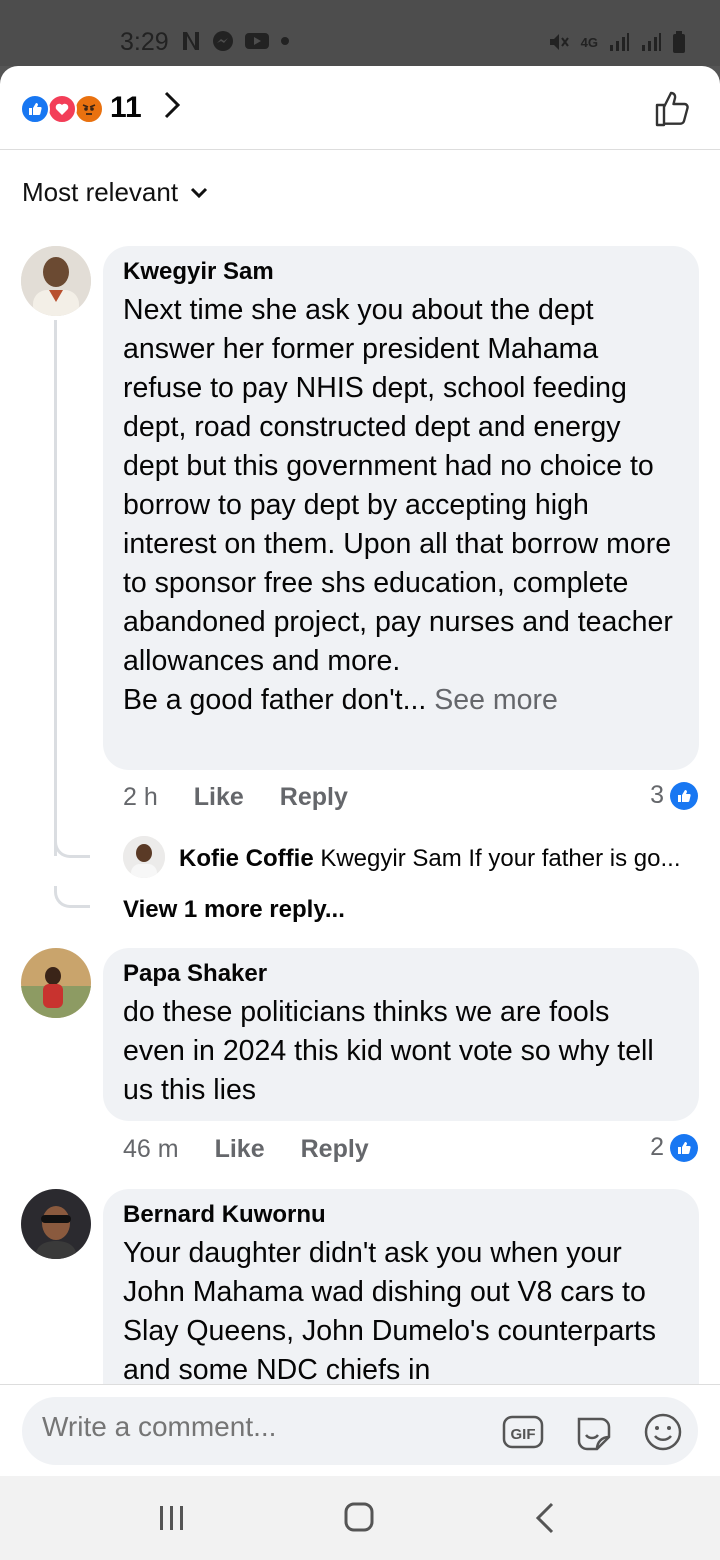 The image size is (720, 1560). What do you see at coordinates (496, 700) in the screenshot?
I see `see-more-link: See more` at bounding box center [496, 700].